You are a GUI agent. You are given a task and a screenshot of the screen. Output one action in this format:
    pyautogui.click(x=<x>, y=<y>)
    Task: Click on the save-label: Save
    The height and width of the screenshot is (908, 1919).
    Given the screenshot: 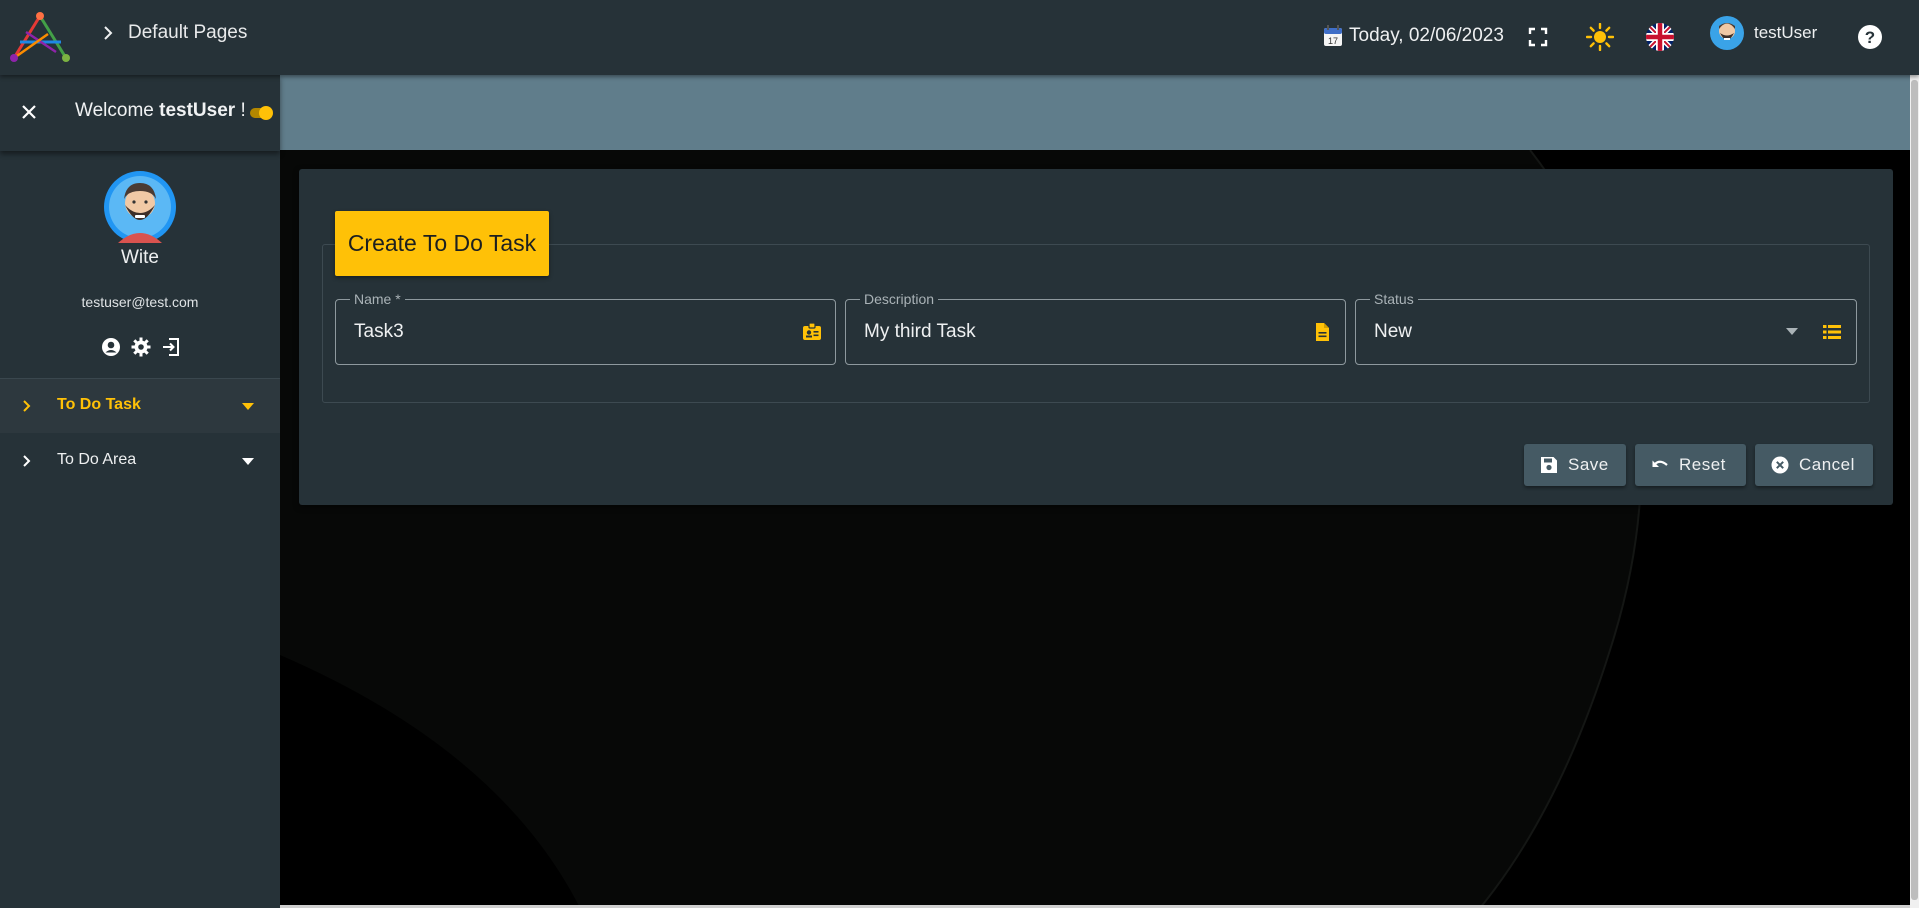 What is the action you would take?
    pyautogui.click(x=1588, y=464)
    